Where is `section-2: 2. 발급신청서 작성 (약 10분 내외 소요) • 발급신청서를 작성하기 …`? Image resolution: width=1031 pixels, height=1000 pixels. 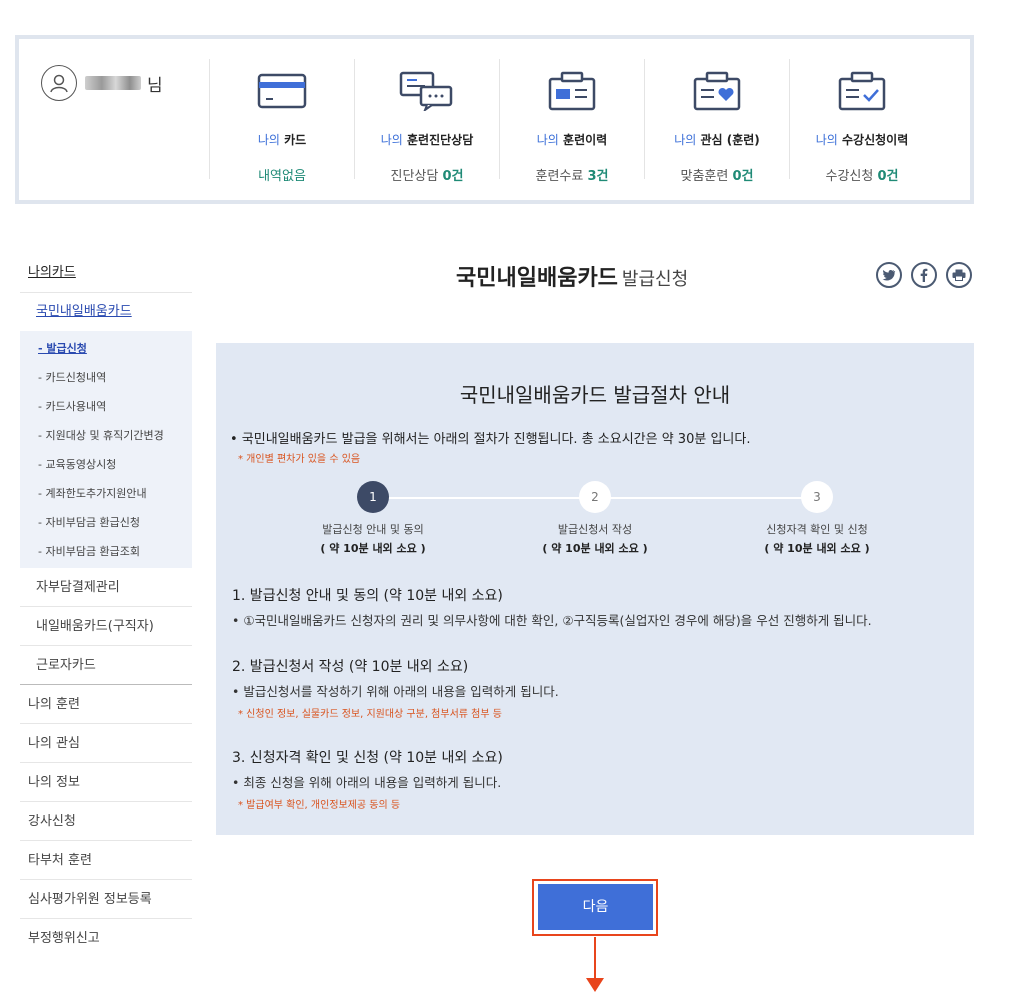 section-2: 2. 발급신청서 작성 (약 10분 내외 소요) • 발급신청서를 작성하기 … is located at coordinates (395, 688).